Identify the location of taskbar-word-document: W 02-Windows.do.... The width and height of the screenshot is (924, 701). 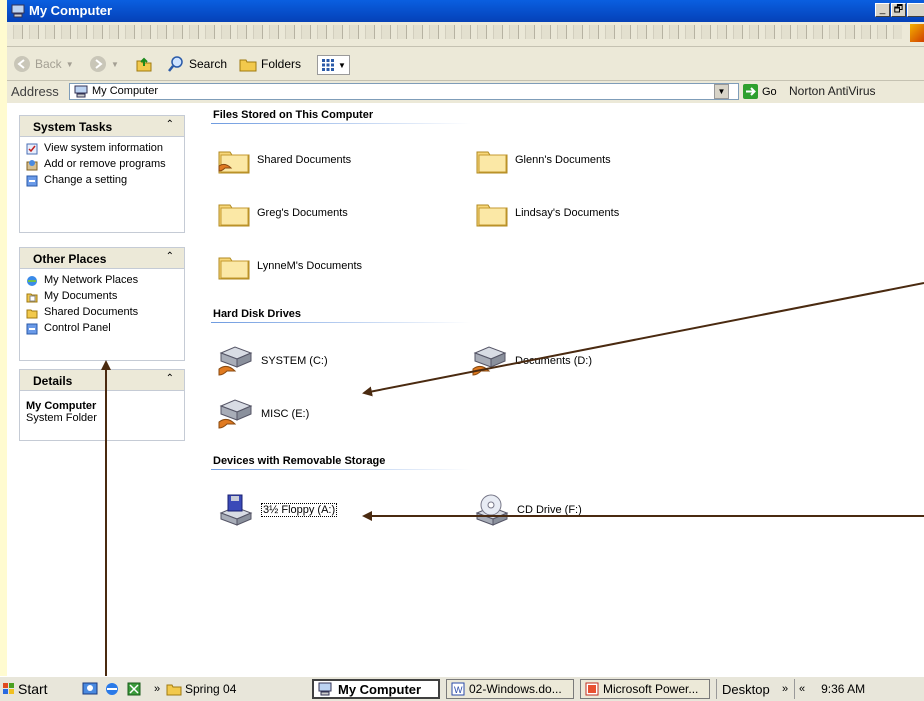
(510, 689).